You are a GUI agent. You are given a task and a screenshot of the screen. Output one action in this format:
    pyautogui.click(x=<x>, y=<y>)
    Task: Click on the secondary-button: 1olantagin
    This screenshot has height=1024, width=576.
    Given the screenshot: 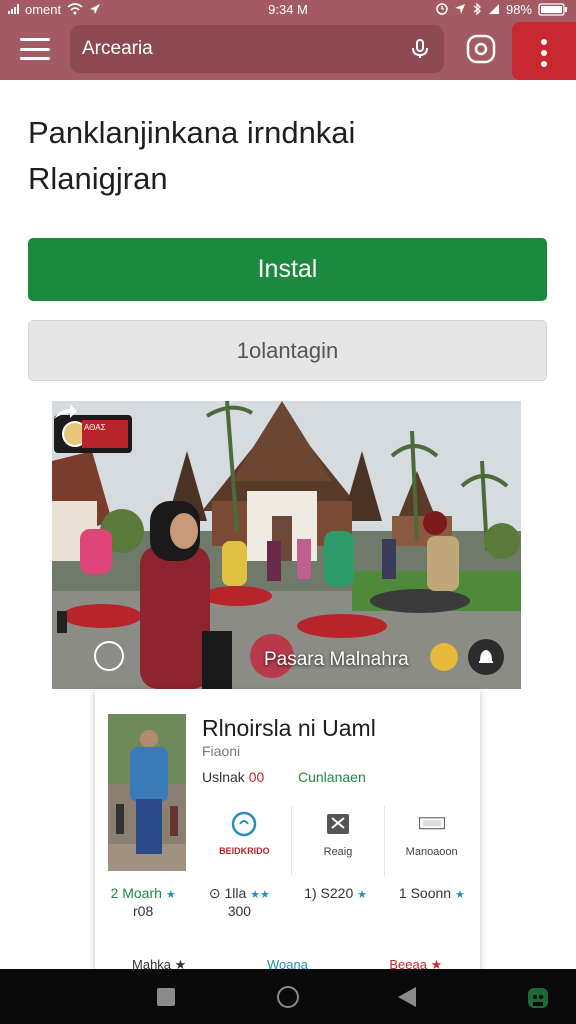 What is the action you would take?
    pyautogui.click(x=287, y=350)
    